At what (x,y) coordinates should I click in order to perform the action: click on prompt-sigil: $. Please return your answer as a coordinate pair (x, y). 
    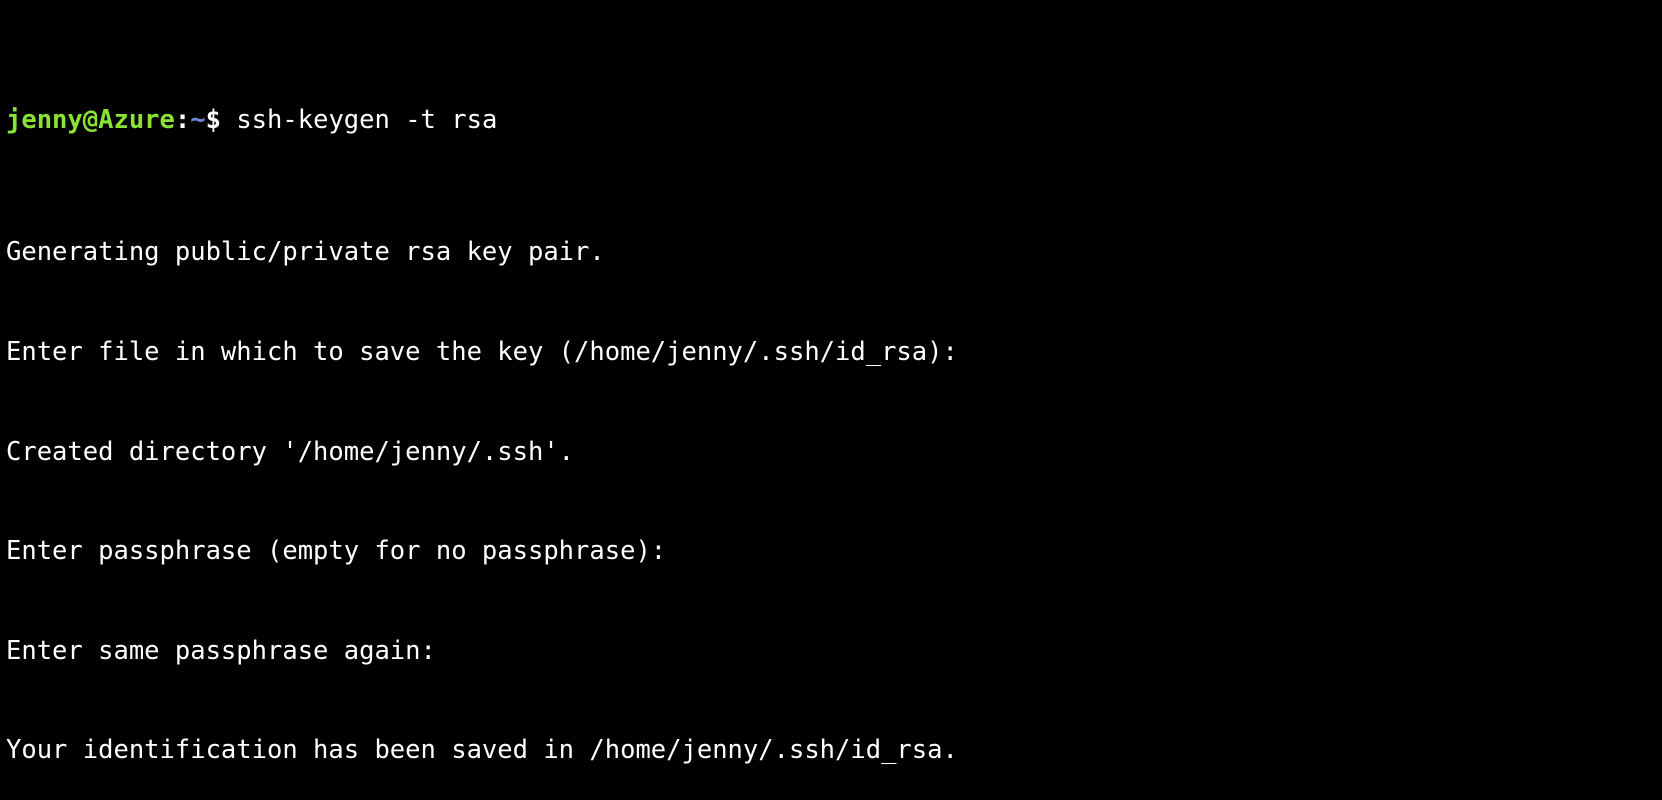
    Looking at the image, I should click on (213, 119).